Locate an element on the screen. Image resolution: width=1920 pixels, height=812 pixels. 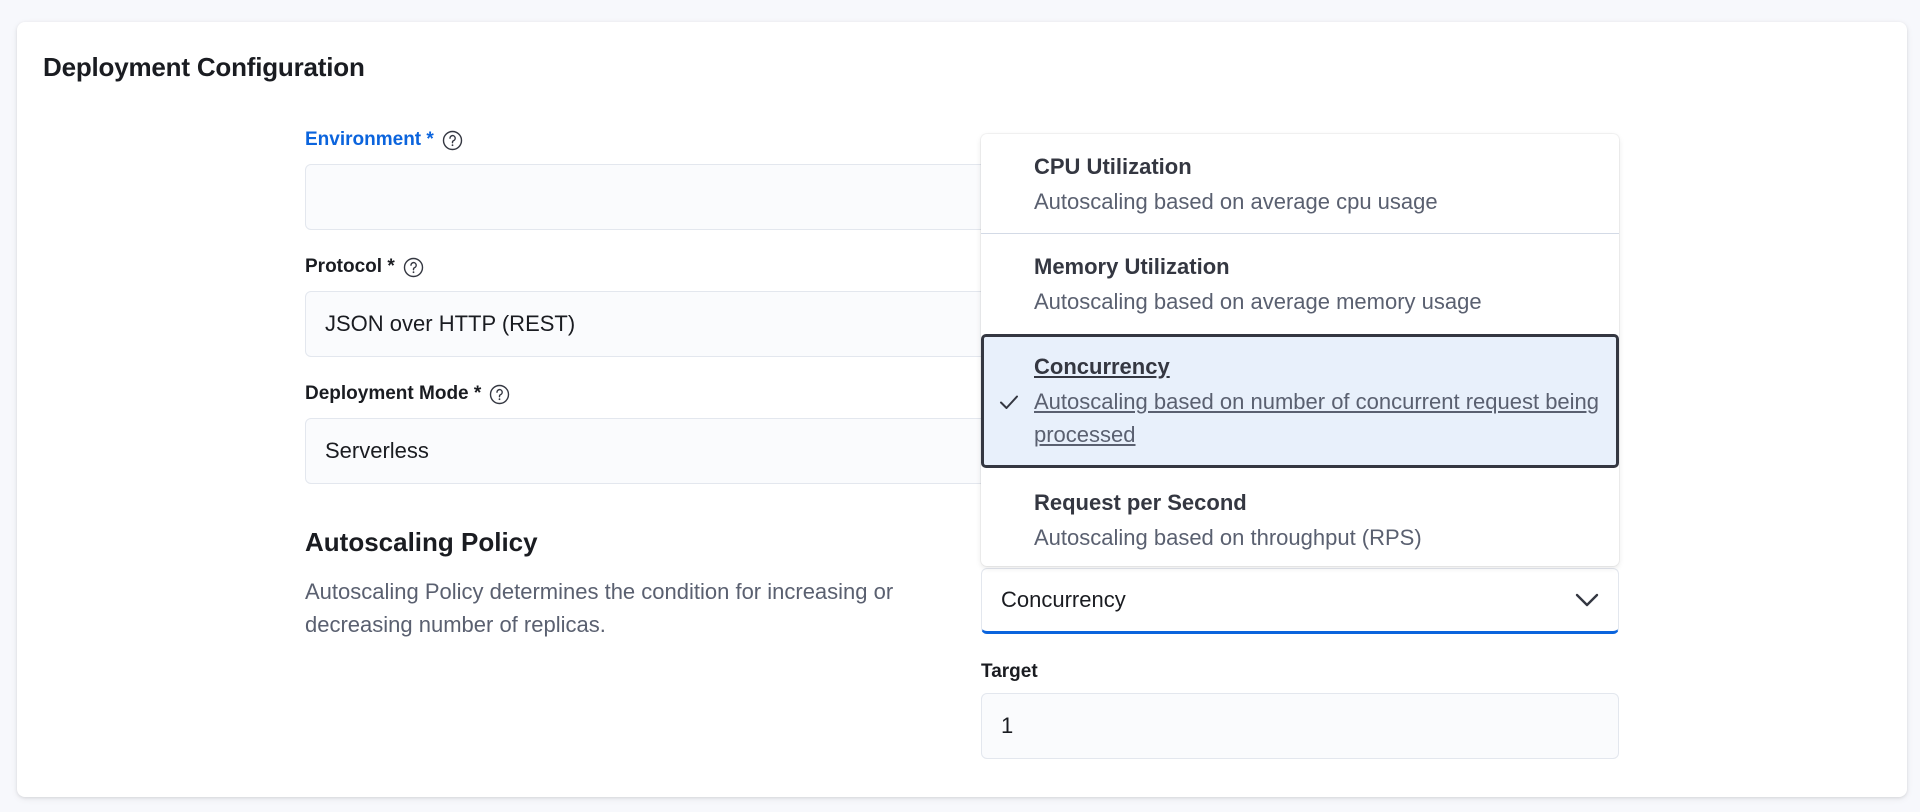
option-description: Autoscaling based on average cpu usage is located at coordinates (1236, 201).